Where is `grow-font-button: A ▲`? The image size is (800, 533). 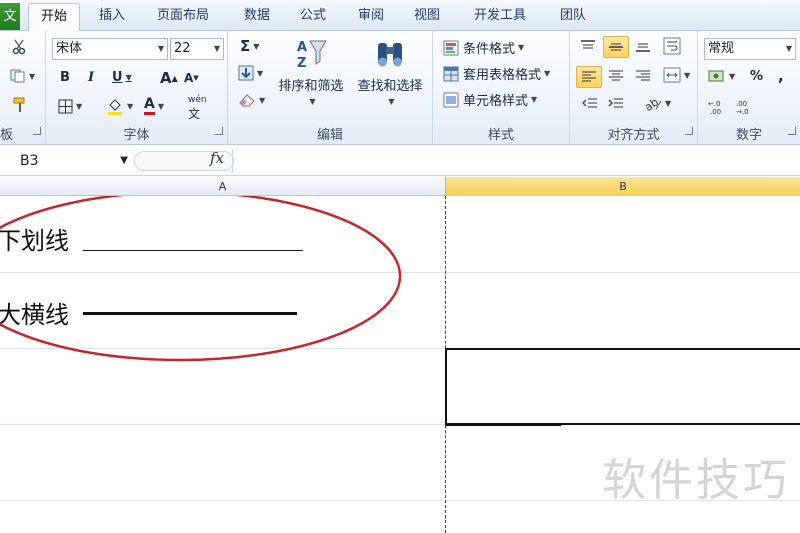
grow-font-button: A ▲ is located at coordinates (169, 78).